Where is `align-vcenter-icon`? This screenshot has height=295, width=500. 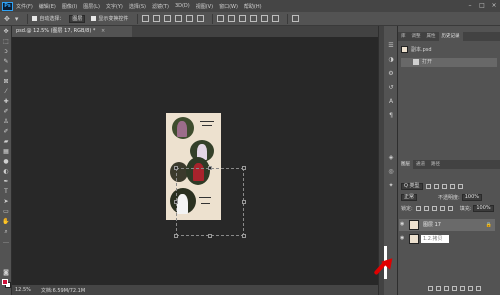
align-vcenter-icon is located at coordinates (157, 18).